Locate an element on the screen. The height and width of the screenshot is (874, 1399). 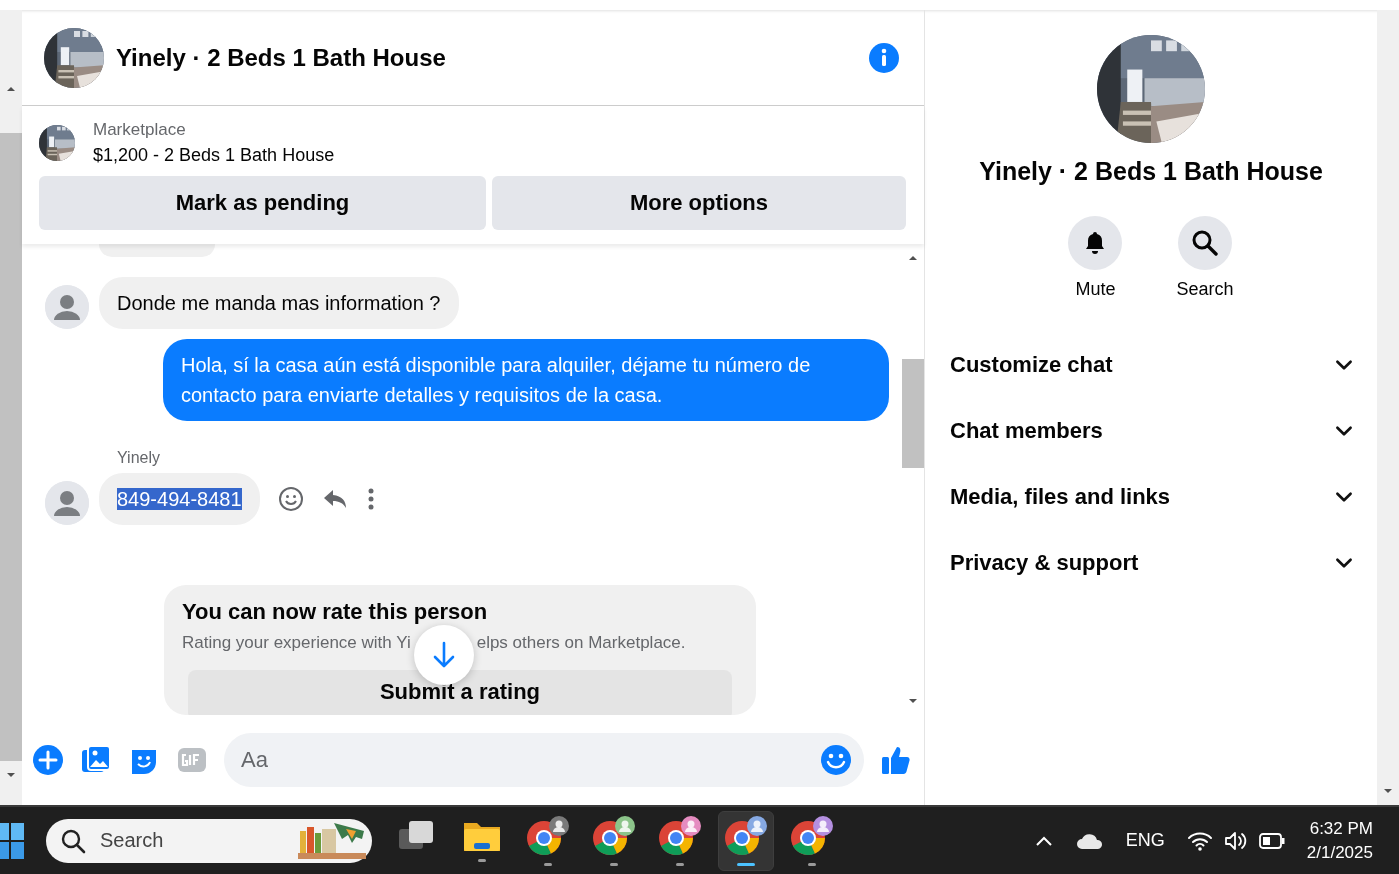
message-field: Aa is located at coordinates (544, 760).